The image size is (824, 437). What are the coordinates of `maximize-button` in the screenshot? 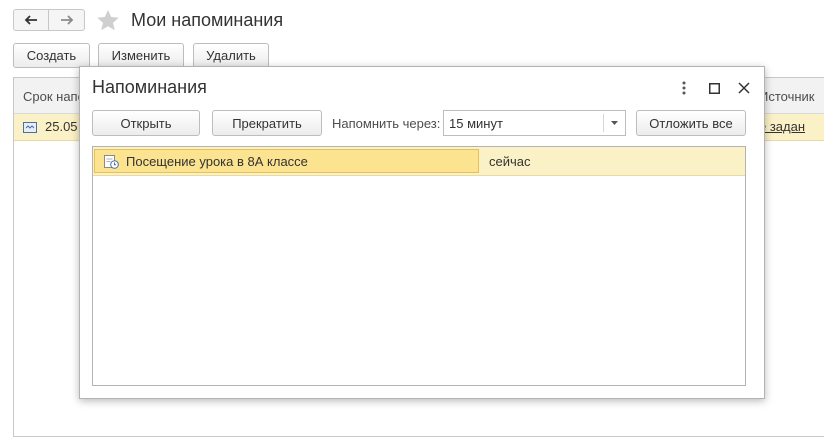 It's located at (714, 88).